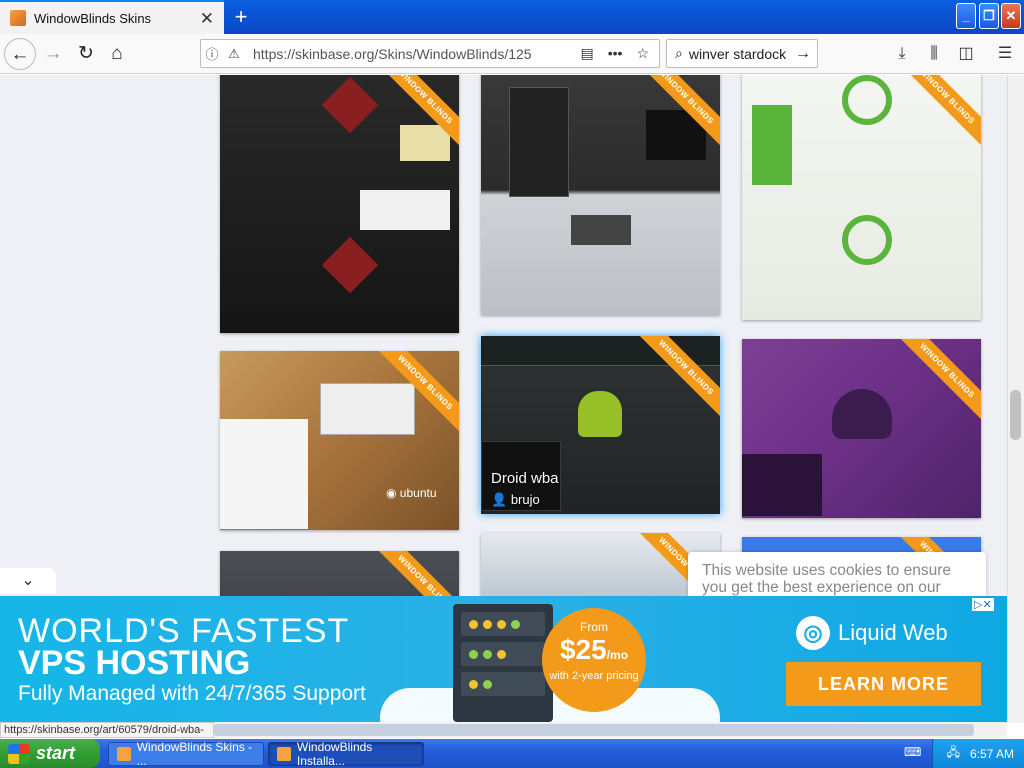  What do you see at coordinates (594, 676) in the screenshot?
I see `price-sub: with 2-year pricing` at bounding box center [594, 676].